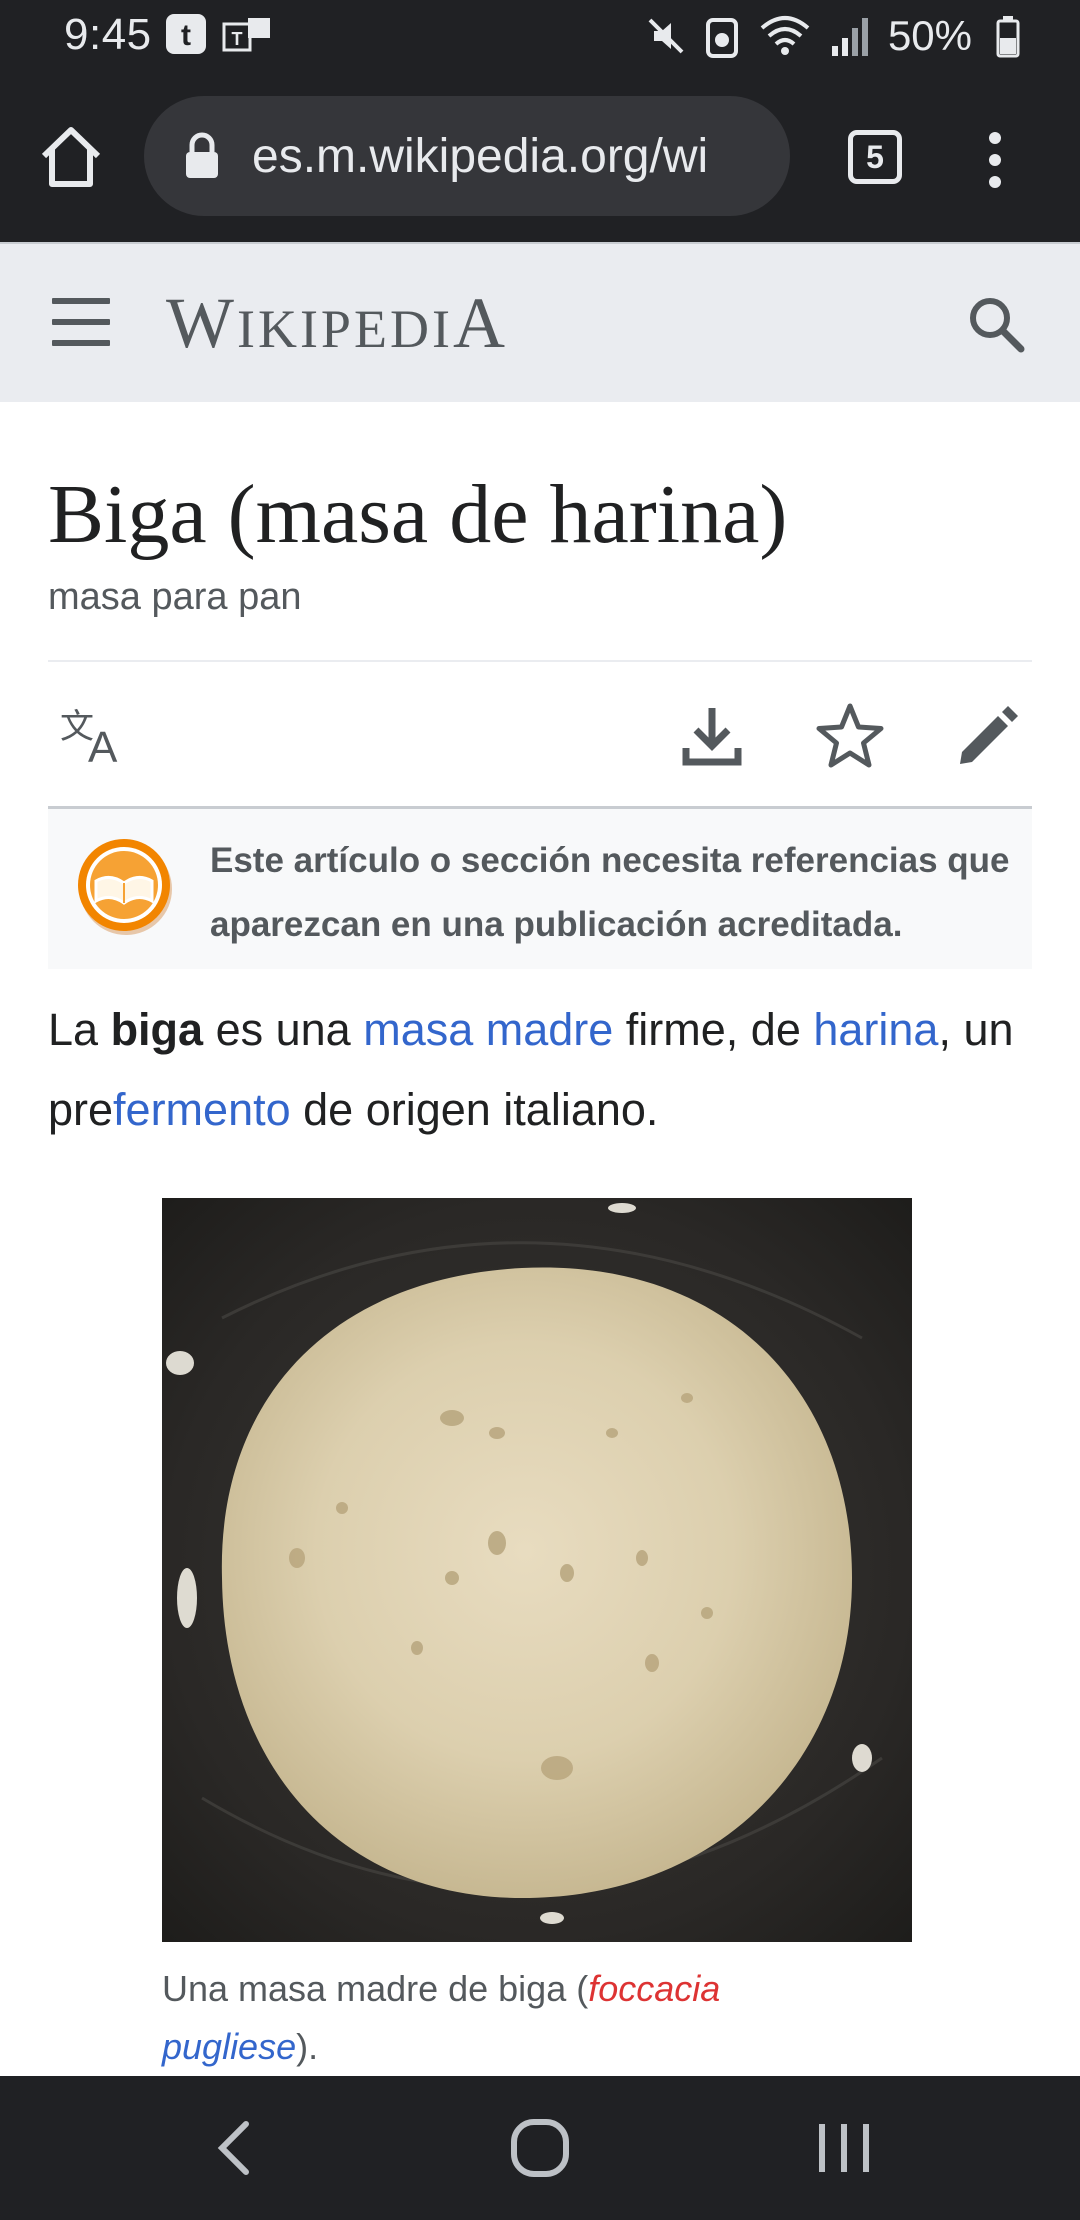  I want to click on tab-switcher-button: 5, so click(875, 157).